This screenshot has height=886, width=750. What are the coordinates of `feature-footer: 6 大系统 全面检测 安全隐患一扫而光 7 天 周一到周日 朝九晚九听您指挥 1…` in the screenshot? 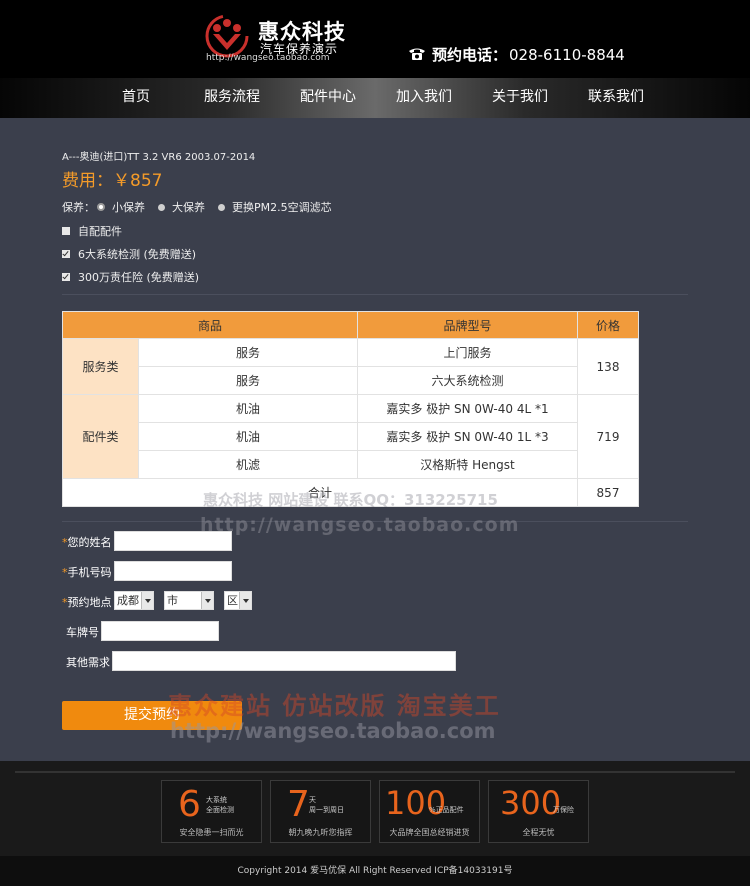 It's located at (375, 808).